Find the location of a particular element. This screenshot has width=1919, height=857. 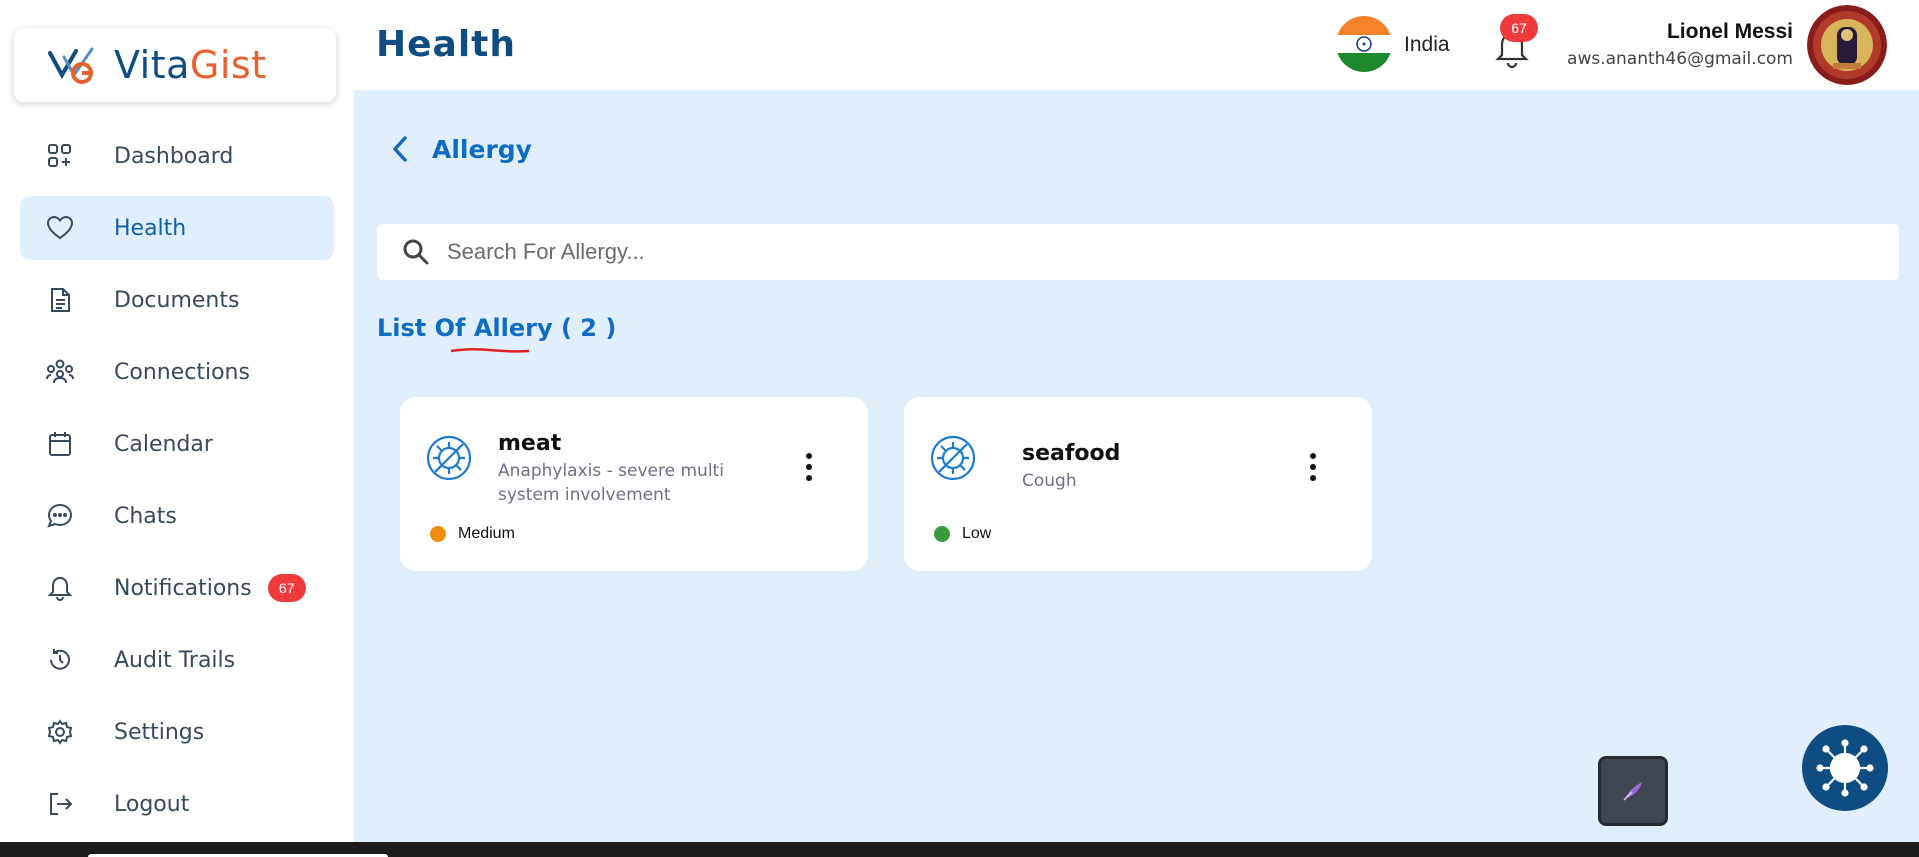

sidebar-item-label: Documents is located at coordinates (177, 300).